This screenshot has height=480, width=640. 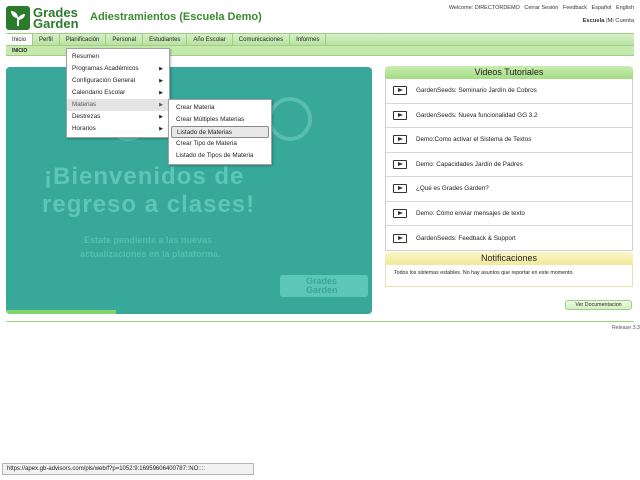 What do you see at coordinates (320, 321) in the screenshot?
I see `footer-divider` at bounding box center [320, 321].